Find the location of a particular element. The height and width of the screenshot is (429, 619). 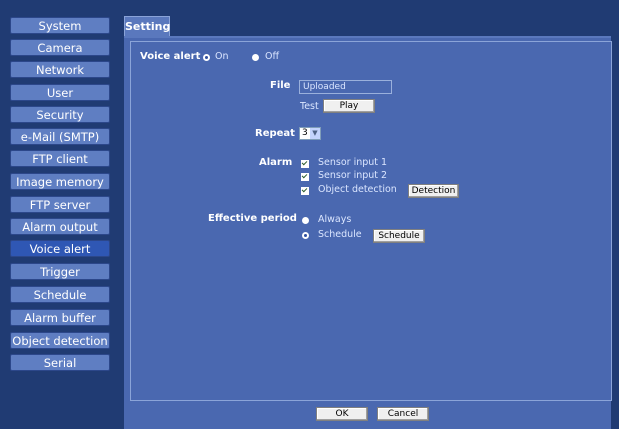

sensor-input-2-checkbox is located at coordinates (305, 177).